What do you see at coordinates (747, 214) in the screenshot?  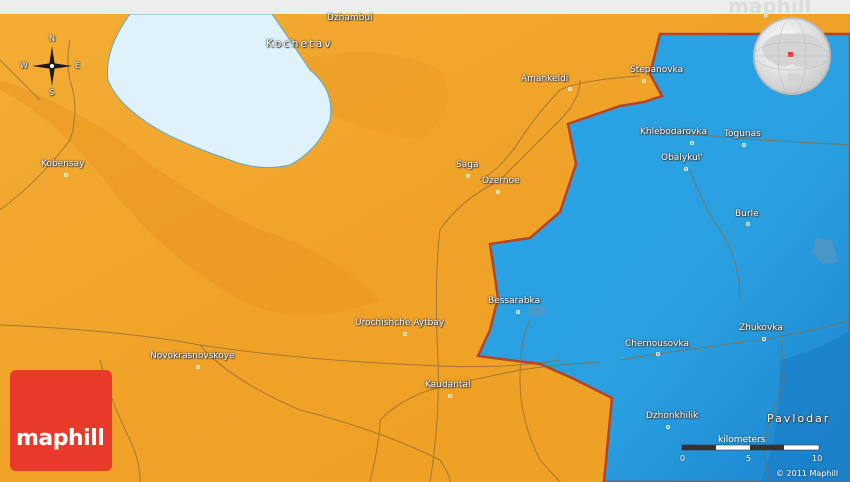 I see `place-label: Burle` at bounding box center [747, 214].